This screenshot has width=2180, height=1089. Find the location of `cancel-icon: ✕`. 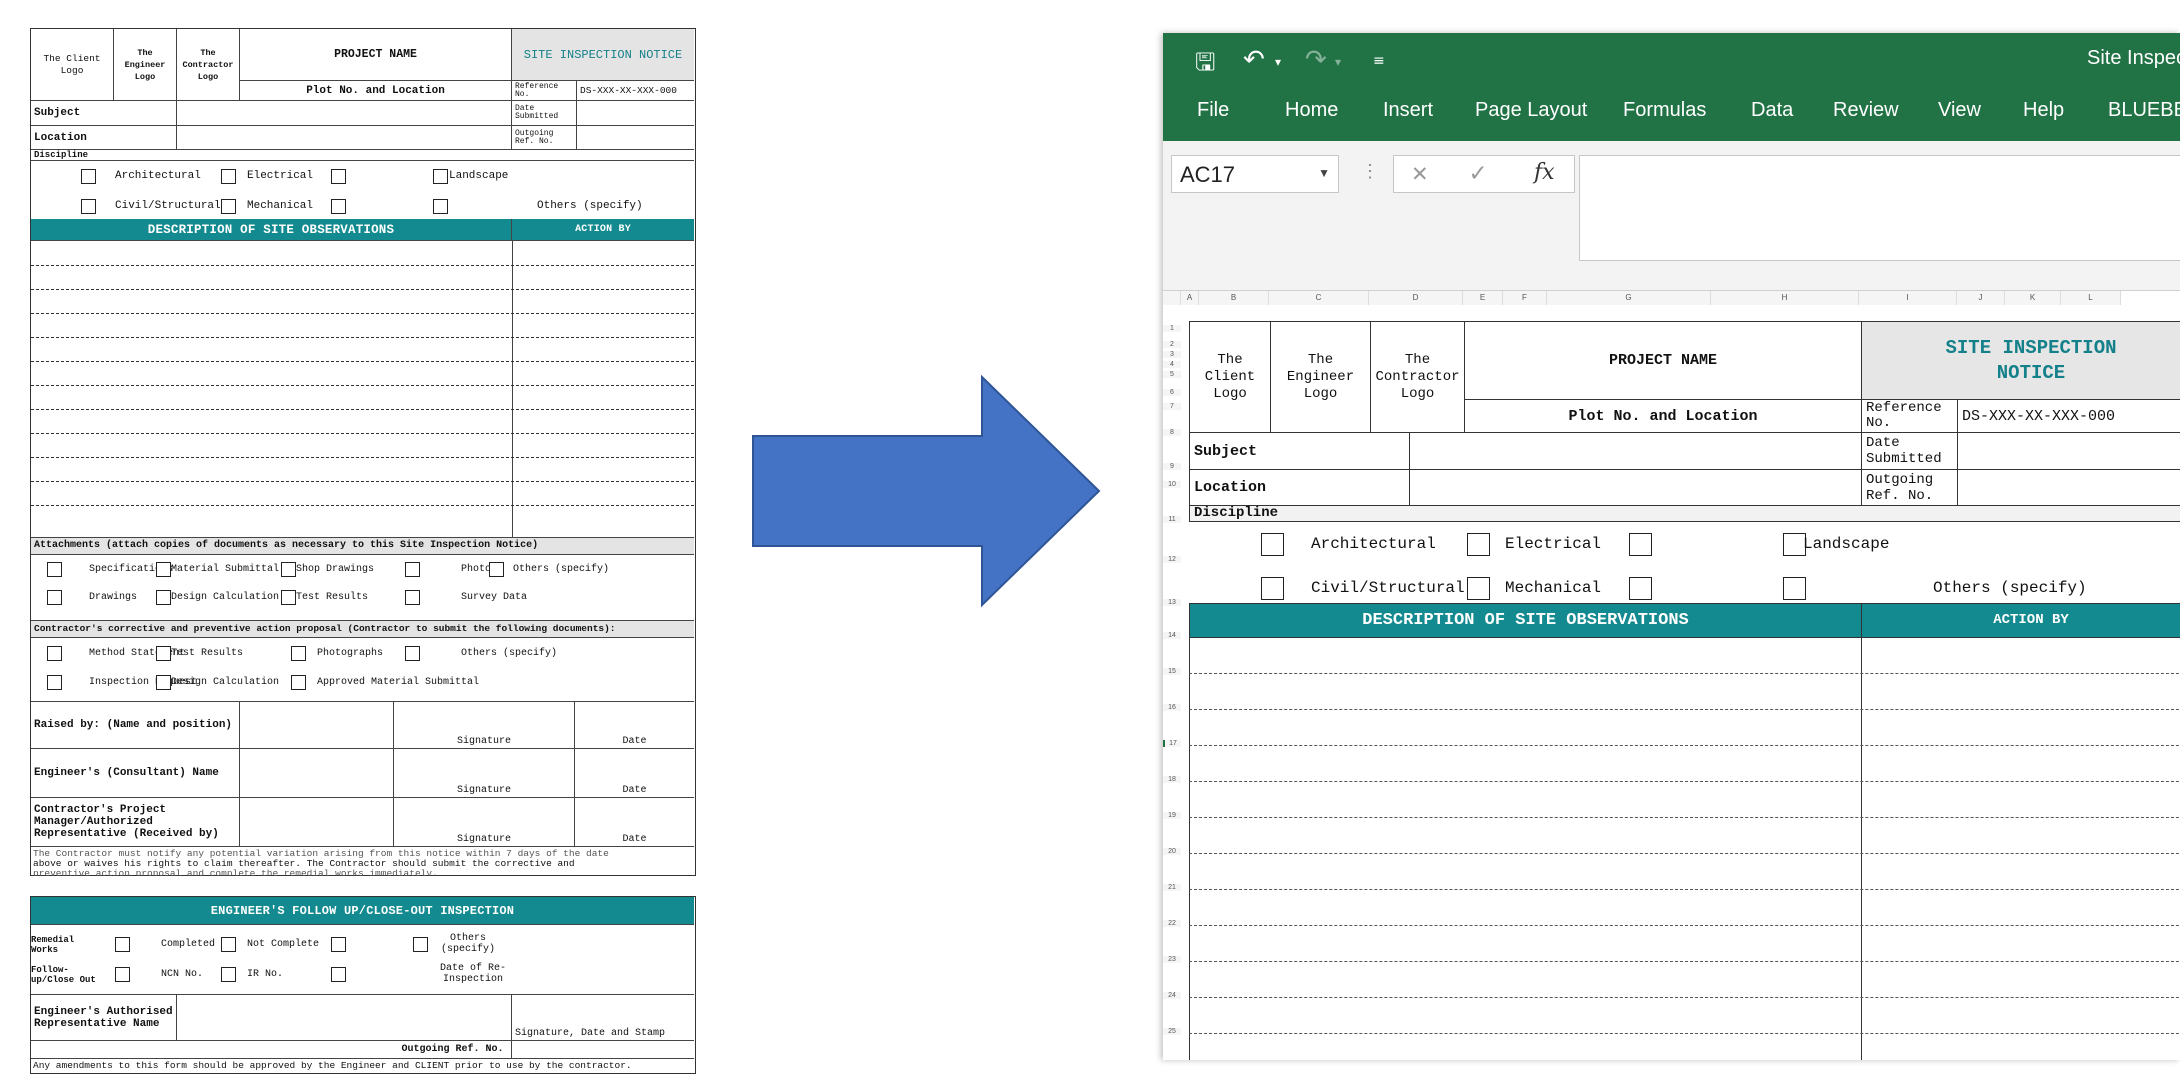

cancel-icon: ✕ is located at coordinates (1420, 173).